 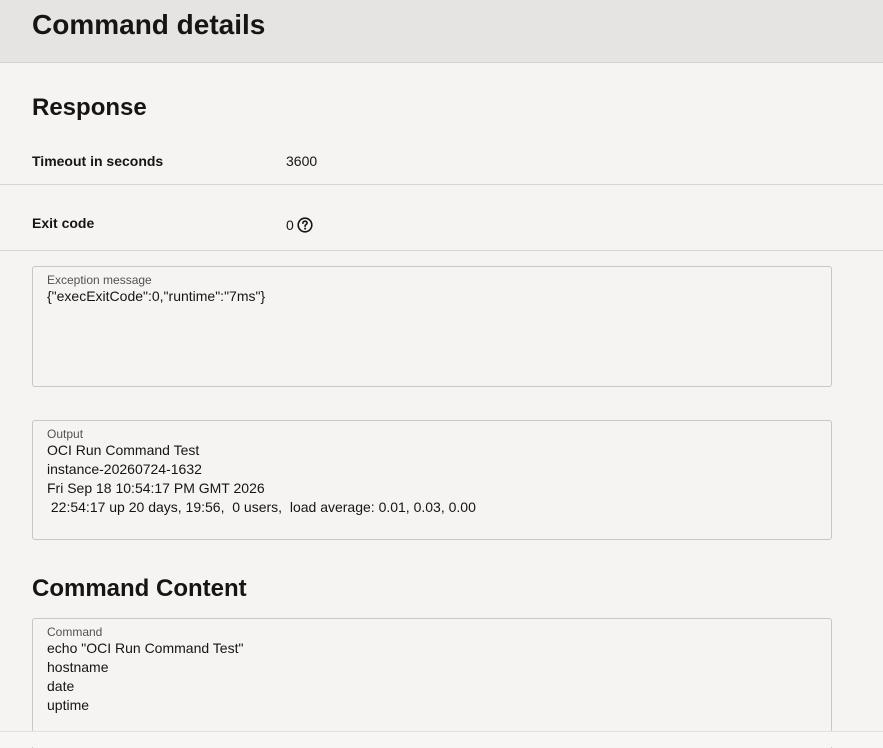 What do you see at coordinates (99, 280) in the screenshot?
I see `exception-message-label: Exception message` at bounding box center [99, 280].